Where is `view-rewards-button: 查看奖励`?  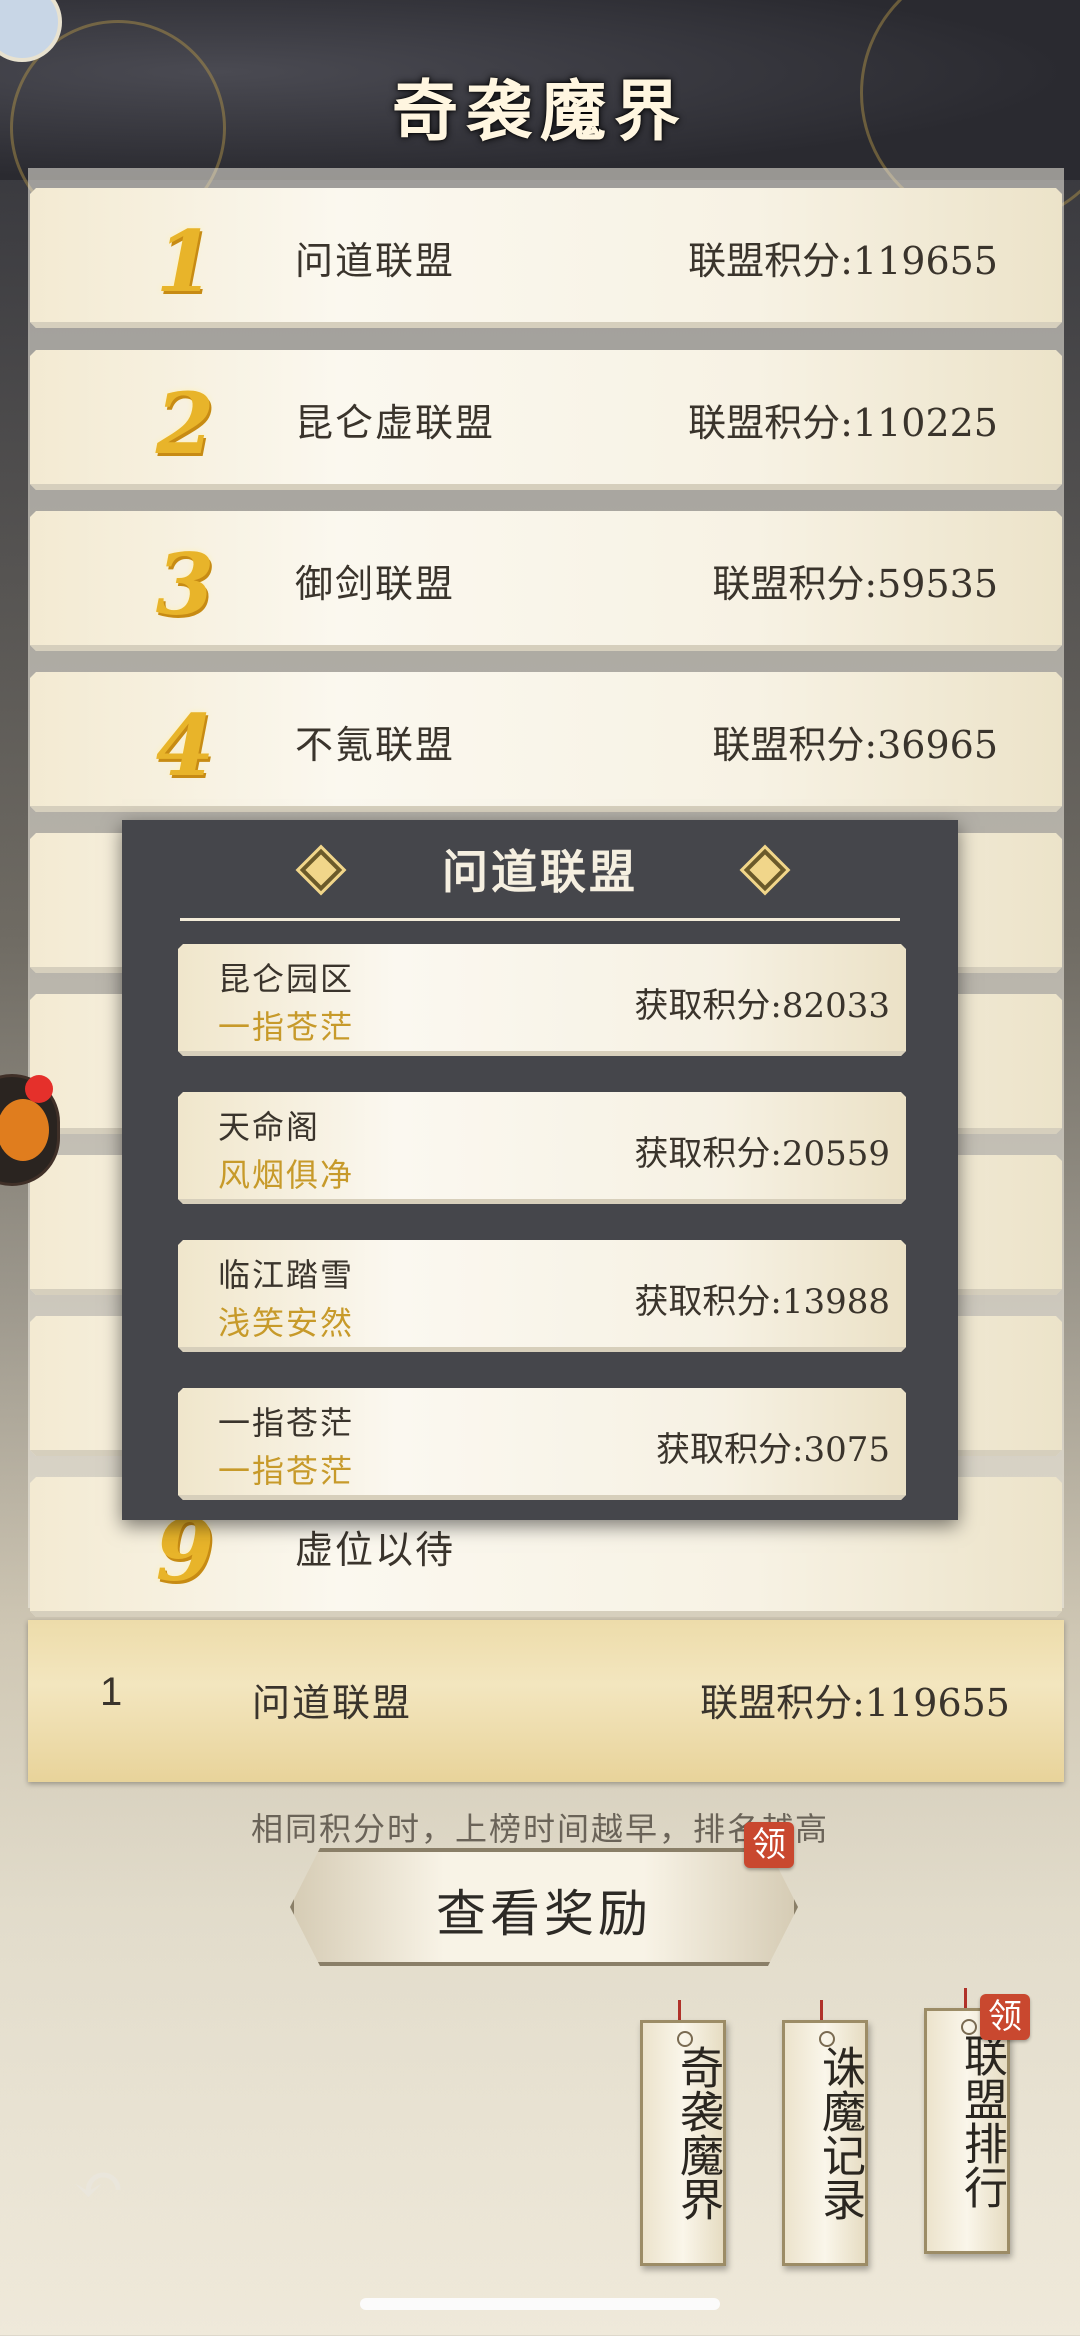
view-rewards-button: 查看奖励 is located at coordinates (544, 1907).